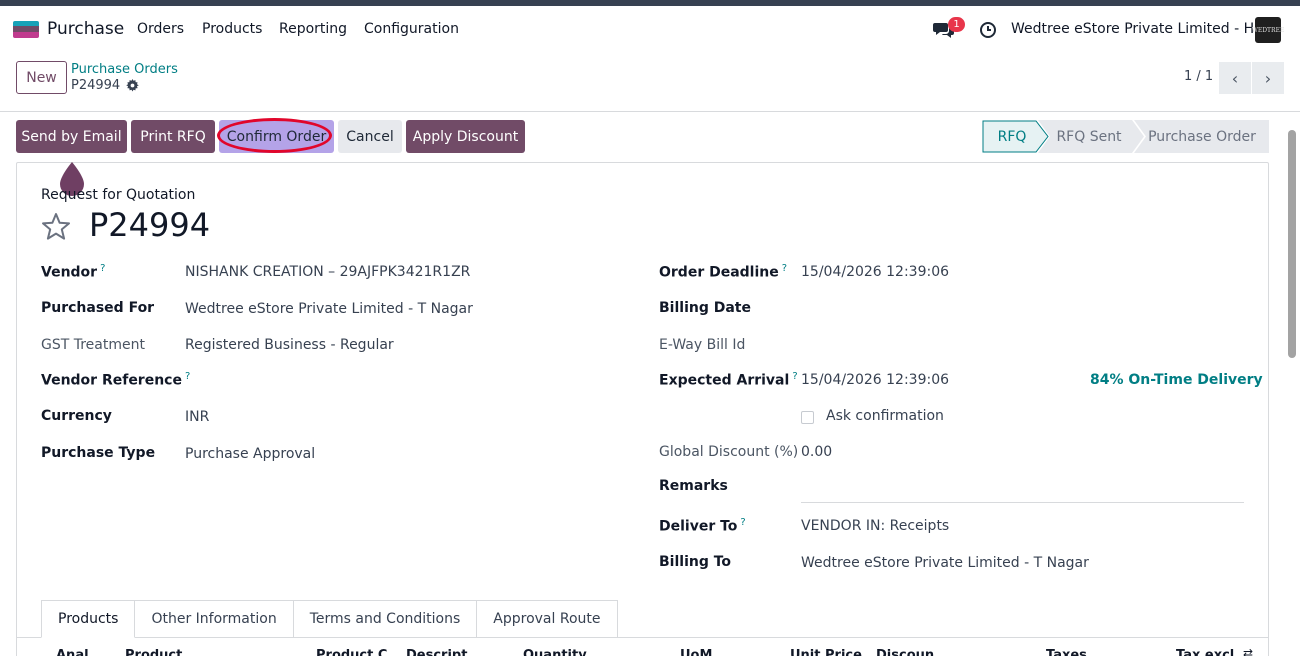 The height and width of the screenshot is (656, 1300). What do you see at coordinates (1202, 136) in the screenshot?
I see `stage-purchase-order: Purchase Order` at bounding box center [1202, 136].